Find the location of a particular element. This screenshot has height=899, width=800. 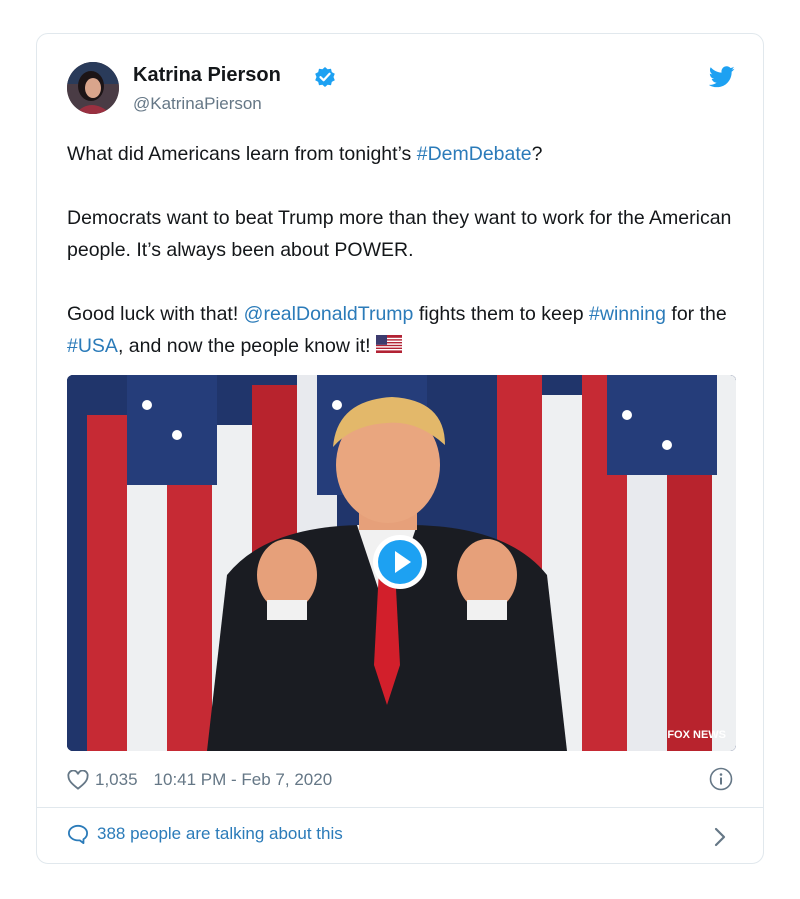

play-icon is located at coordinates (400, 562).